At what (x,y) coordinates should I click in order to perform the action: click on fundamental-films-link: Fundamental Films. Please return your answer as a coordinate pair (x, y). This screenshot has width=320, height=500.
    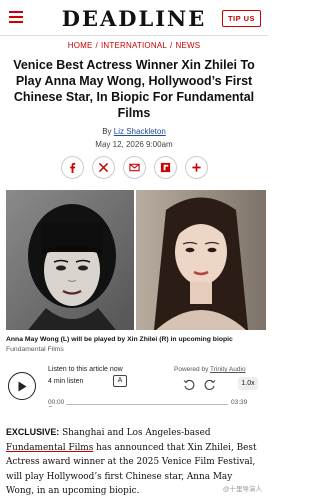
    Looking at the image, I should click on (49, 448).